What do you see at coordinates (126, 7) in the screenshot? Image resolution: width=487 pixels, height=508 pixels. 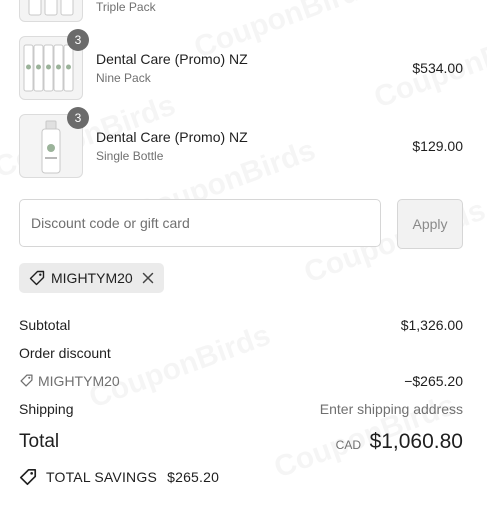 I see `product-variant: Triple Pack` at bounding box center [126, 7].